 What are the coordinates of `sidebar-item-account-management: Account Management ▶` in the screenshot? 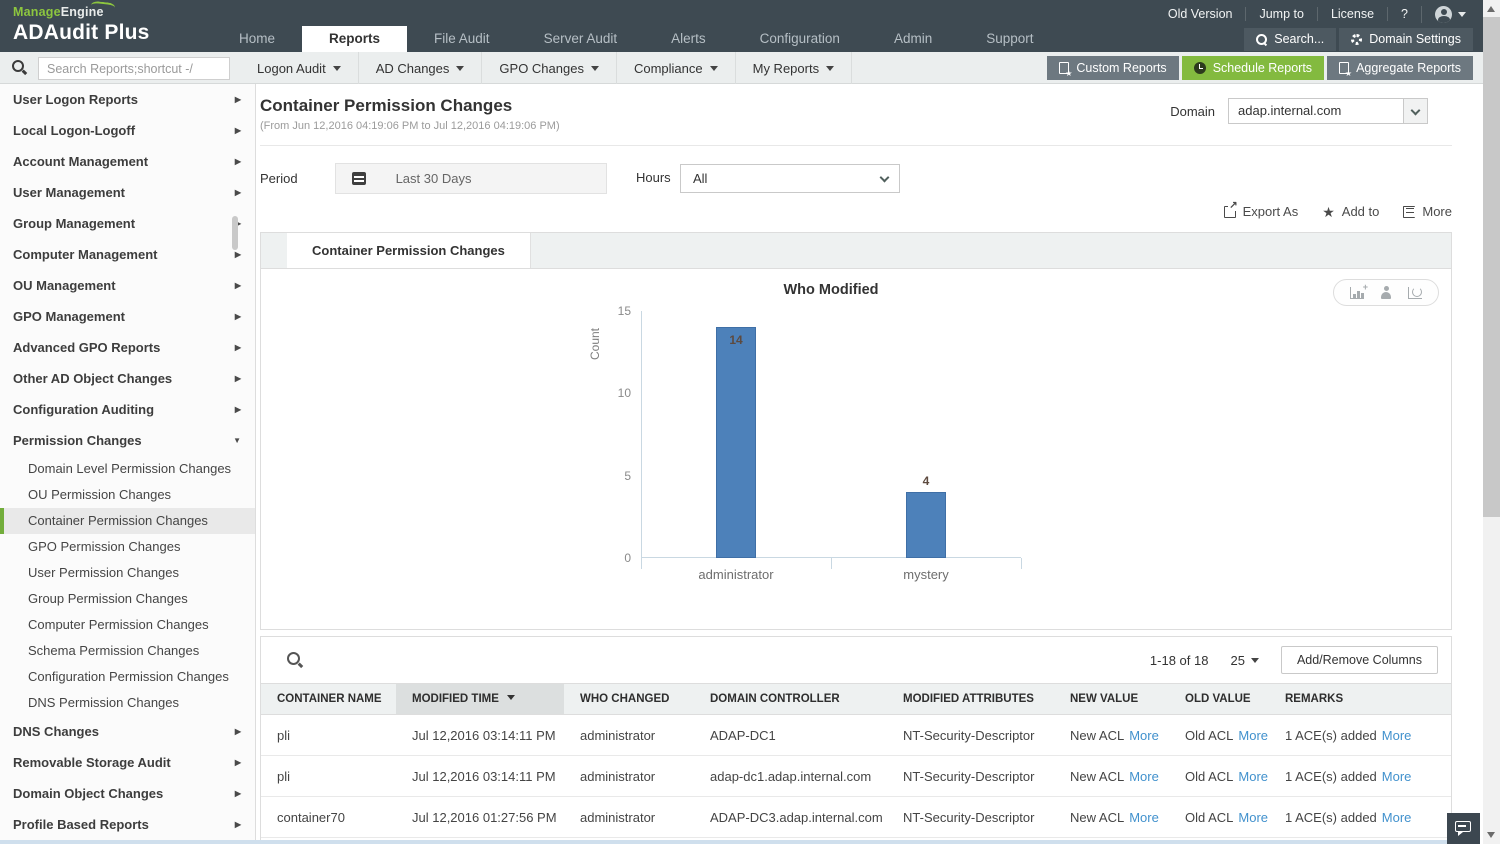 It's located at (127, 161).